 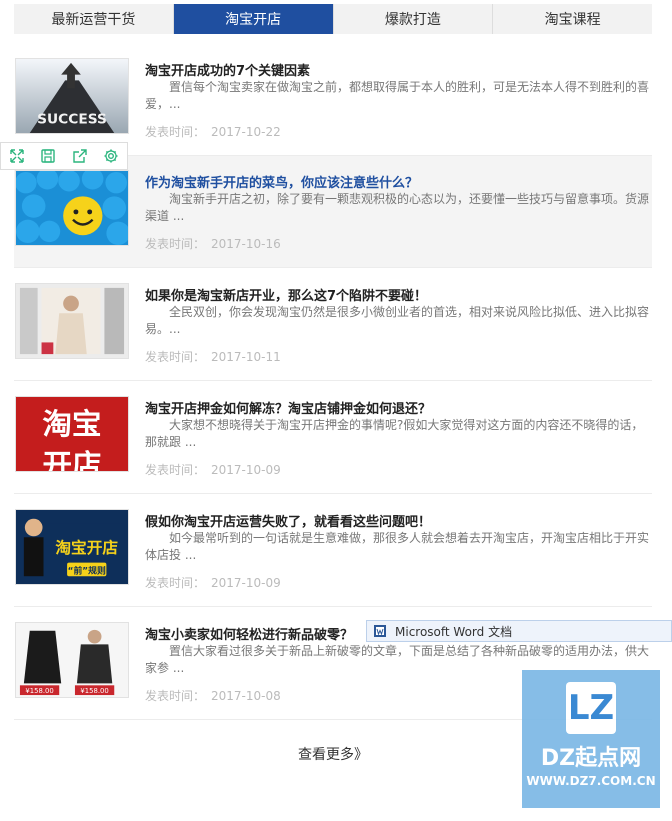 I want to click on thumb-text: 淘宝开店, so click(x=86, y=547).